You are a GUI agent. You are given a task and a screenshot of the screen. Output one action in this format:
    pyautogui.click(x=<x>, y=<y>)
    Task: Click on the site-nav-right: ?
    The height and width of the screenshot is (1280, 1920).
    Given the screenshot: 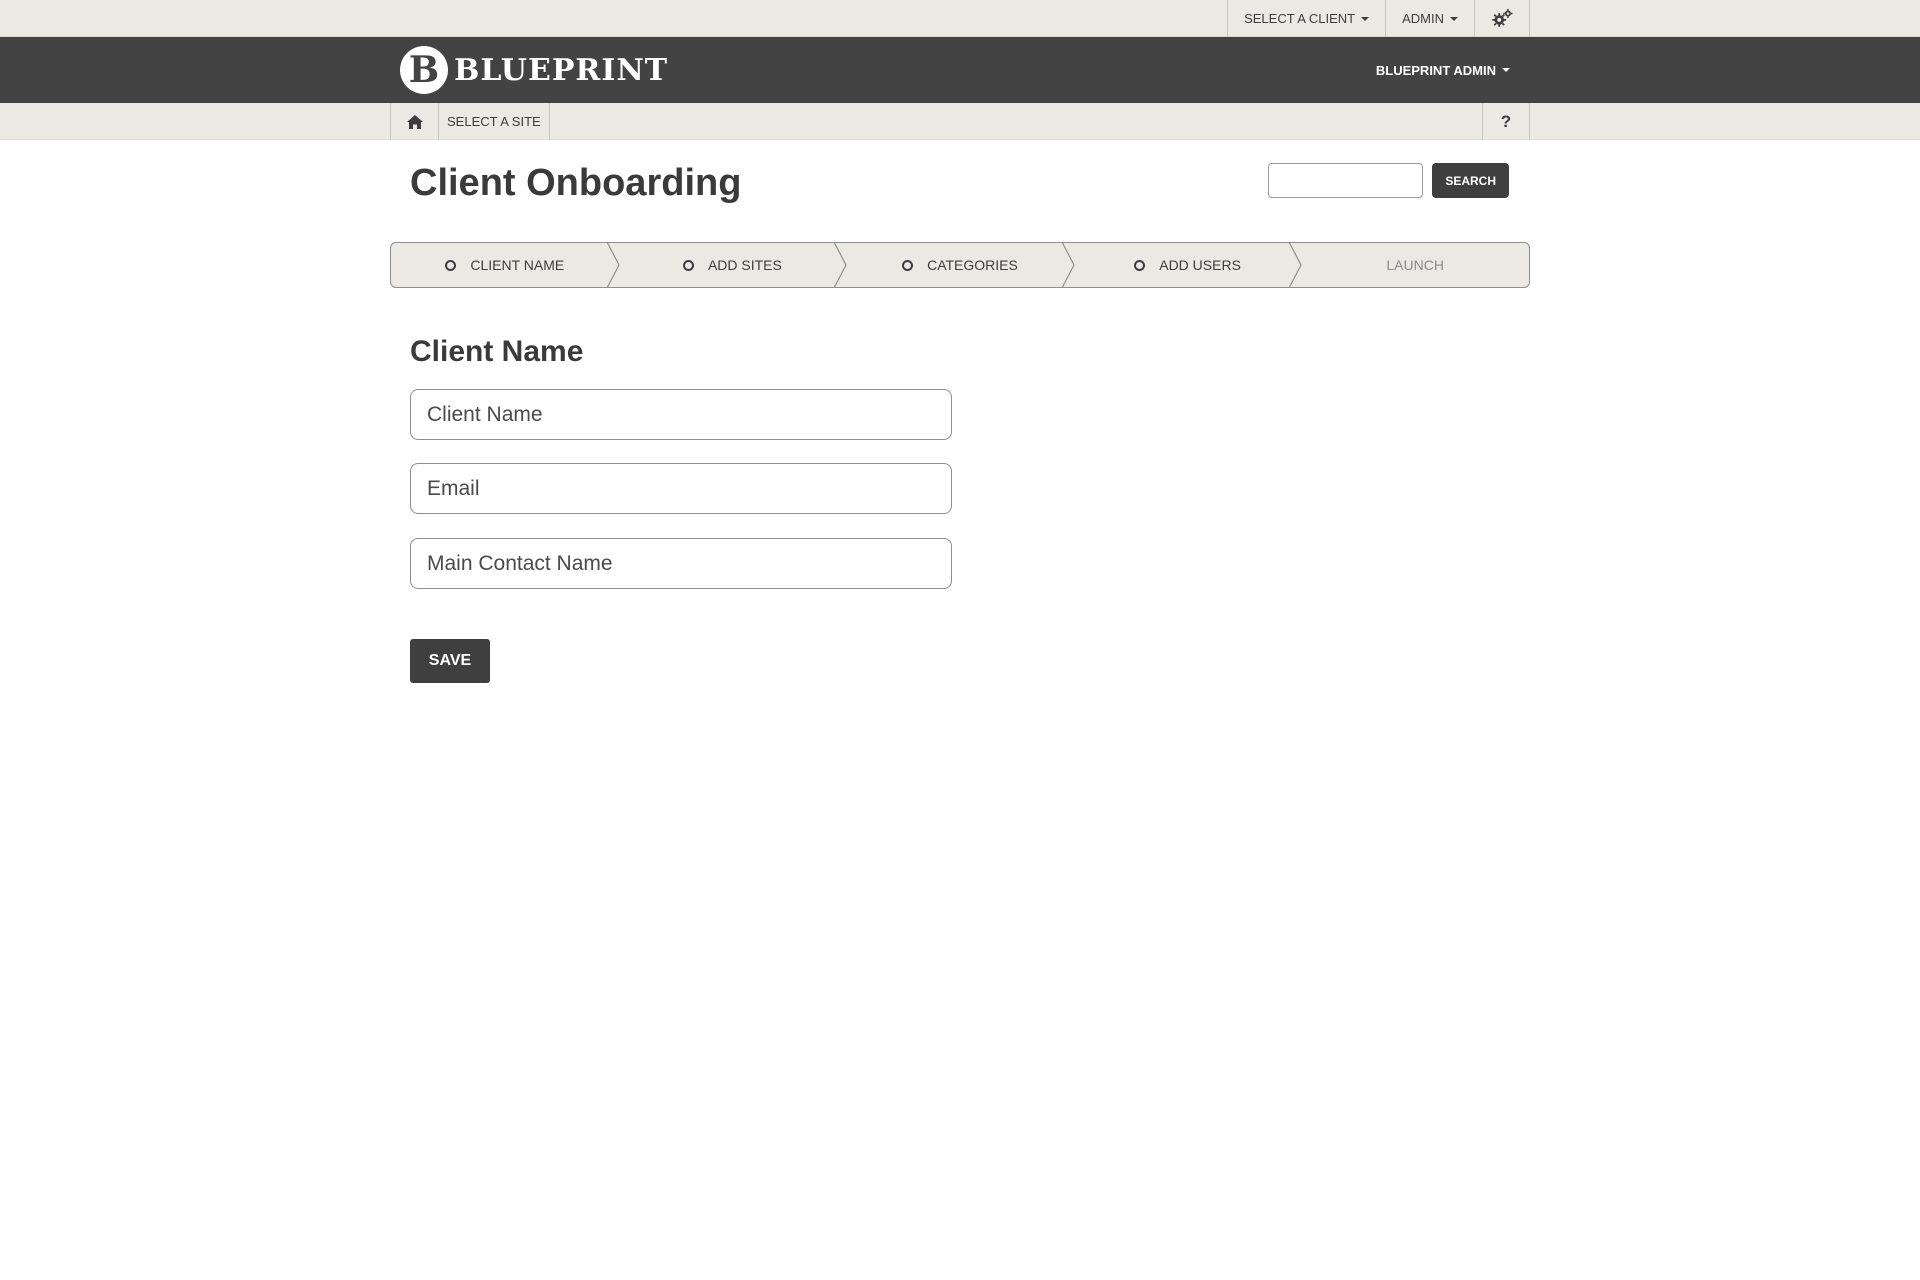 What is the action you would take?
    pyautogui.click(x=1506, y=121)
    